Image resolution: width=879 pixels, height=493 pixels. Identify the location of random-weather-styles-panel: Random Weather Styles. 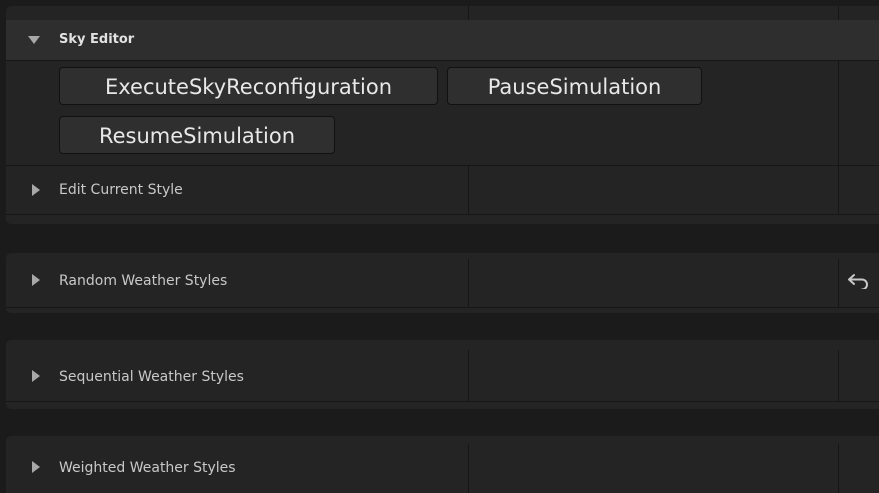
(442, 283).